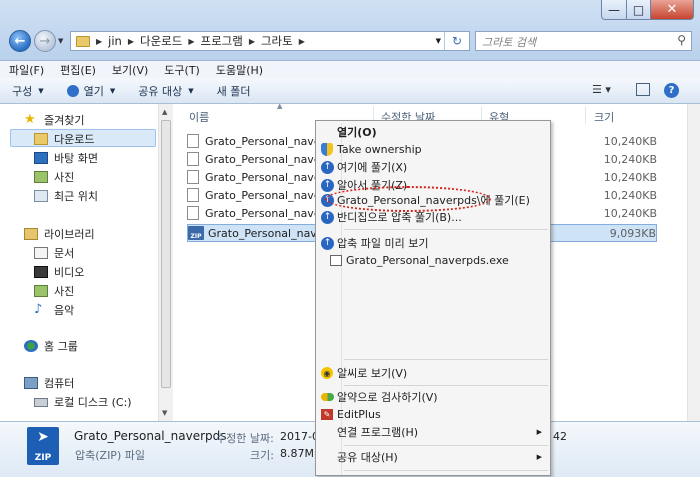 The image size is (700, 477). I want to click on nav-scrollbar: ▲ ▼, so click(166, 262).